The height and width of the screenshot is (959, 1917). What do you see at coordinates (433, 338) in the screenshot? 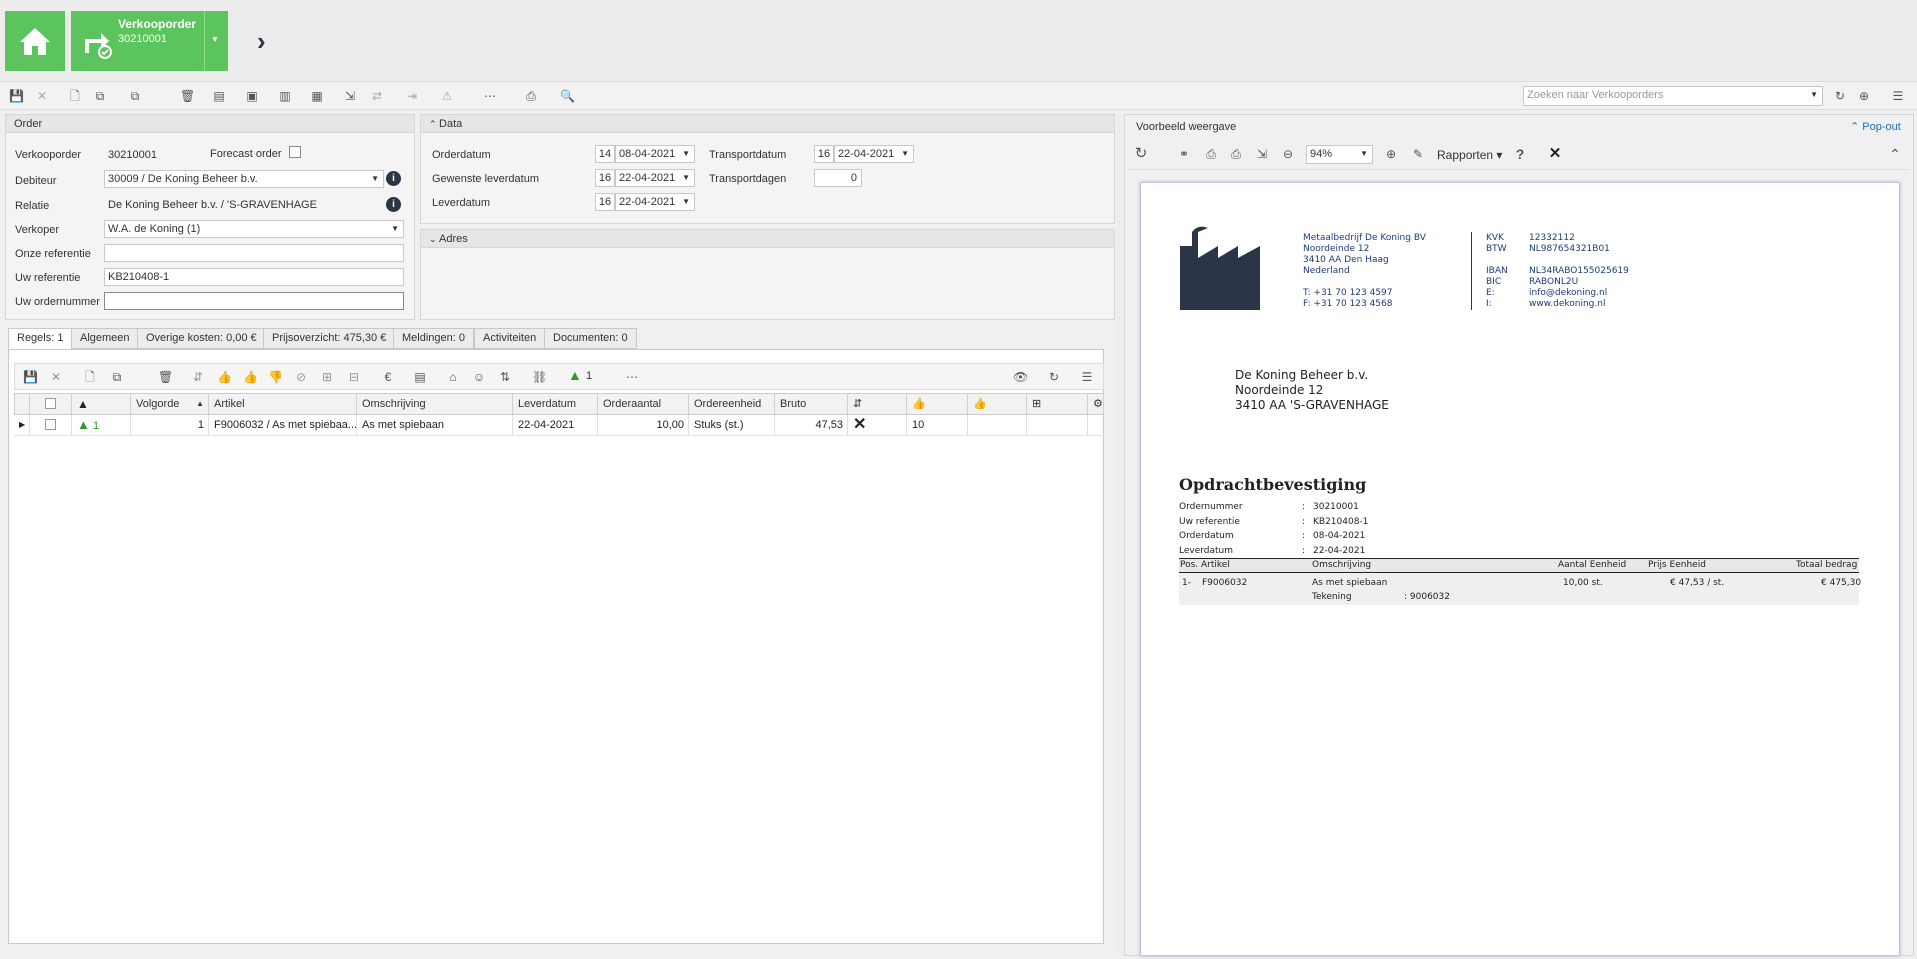
I see `tab-meldingen: Meldingen: 0` at bounding box center [433, 338].